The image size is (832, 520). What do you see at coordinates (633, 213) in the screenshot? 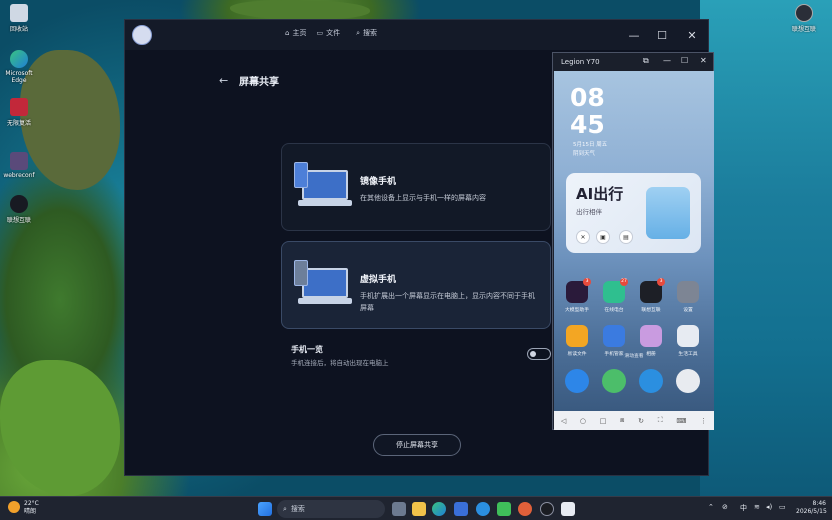
I see `ai-travel-widget: AI出行 出行相伴 ✕ ▣ ▤` at bounding box center [633, 213].